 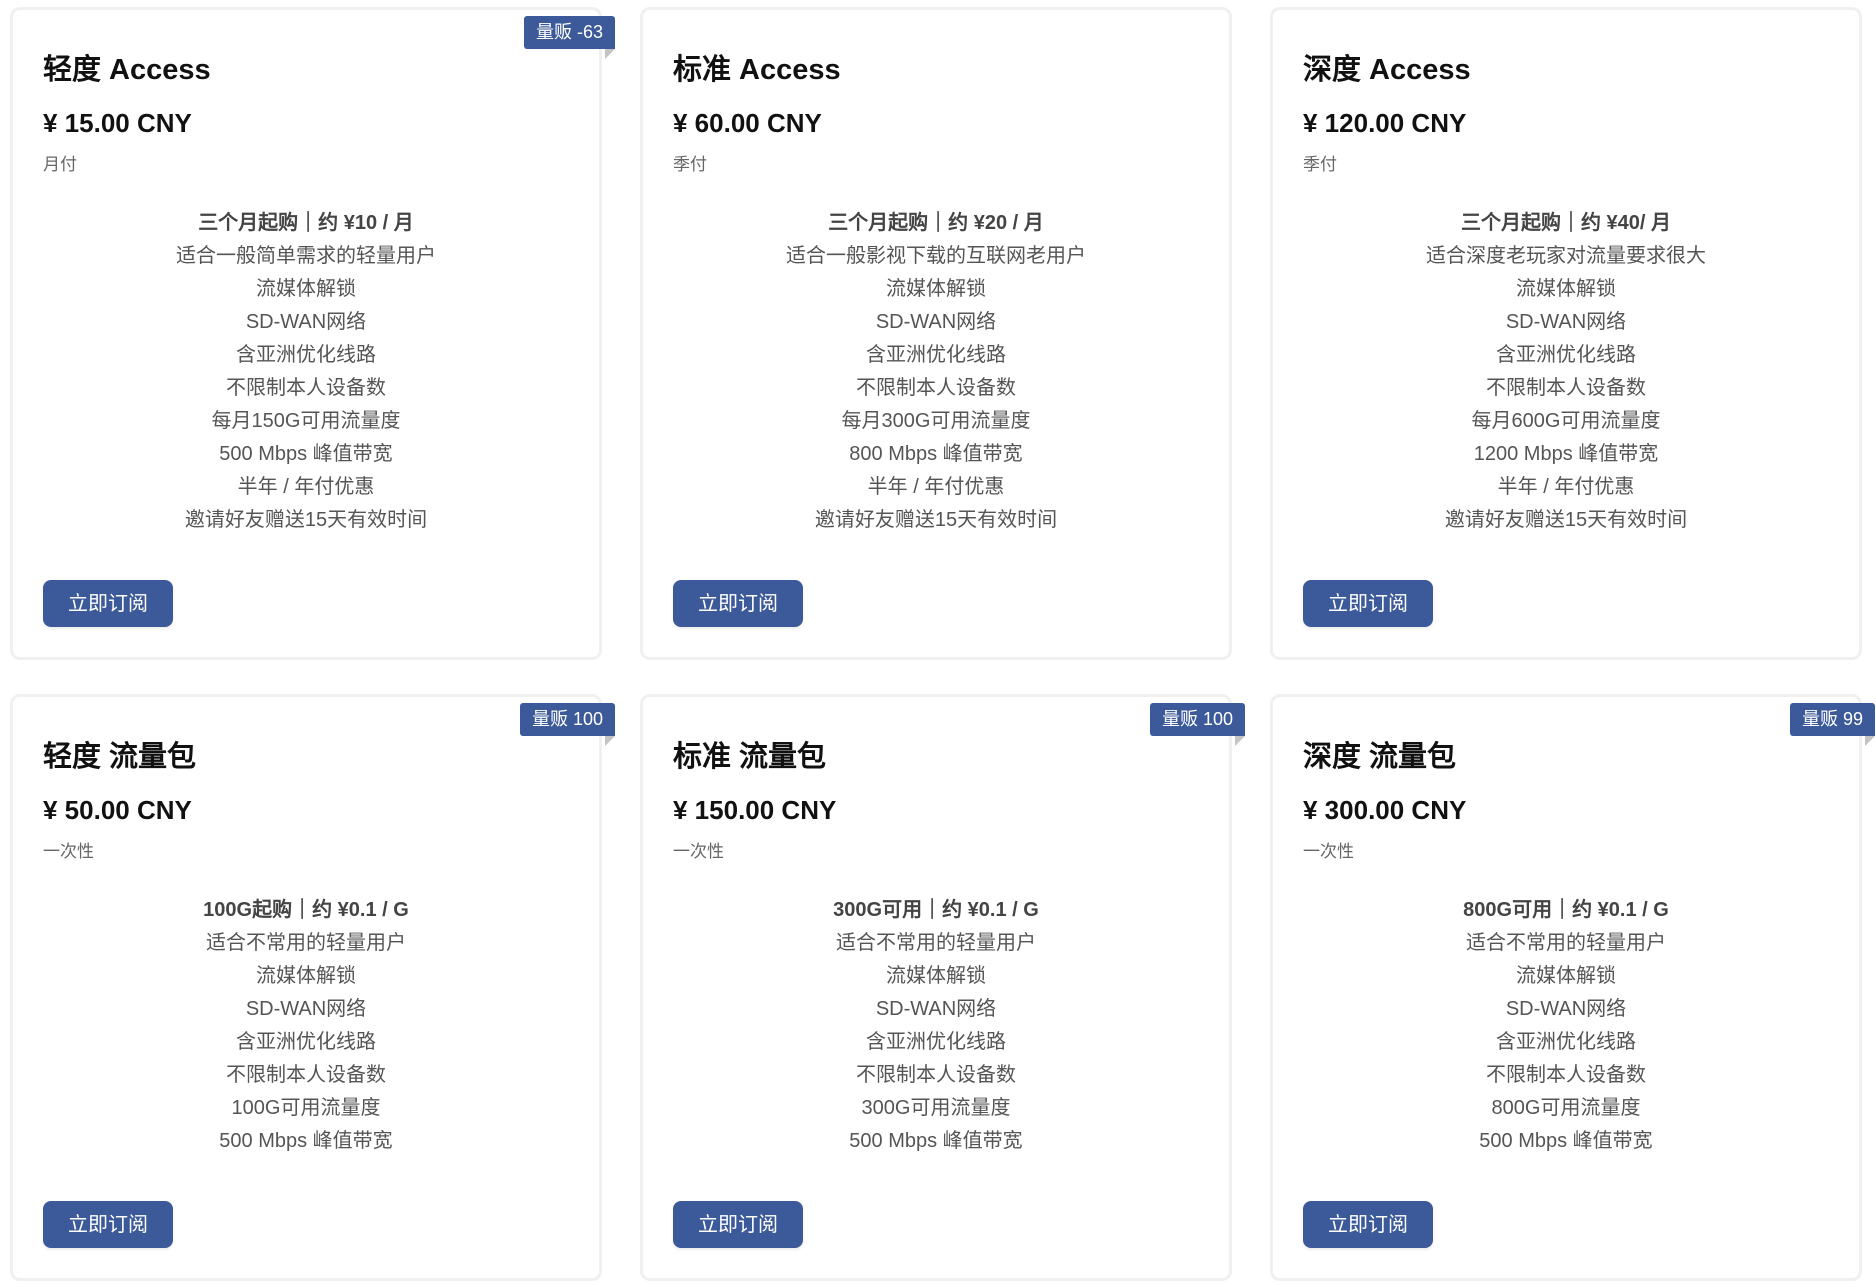 What do you see at coordinates (60, 164) in the screenshot?
I see `billing-period: 月付` at bounding box center [60, 164].